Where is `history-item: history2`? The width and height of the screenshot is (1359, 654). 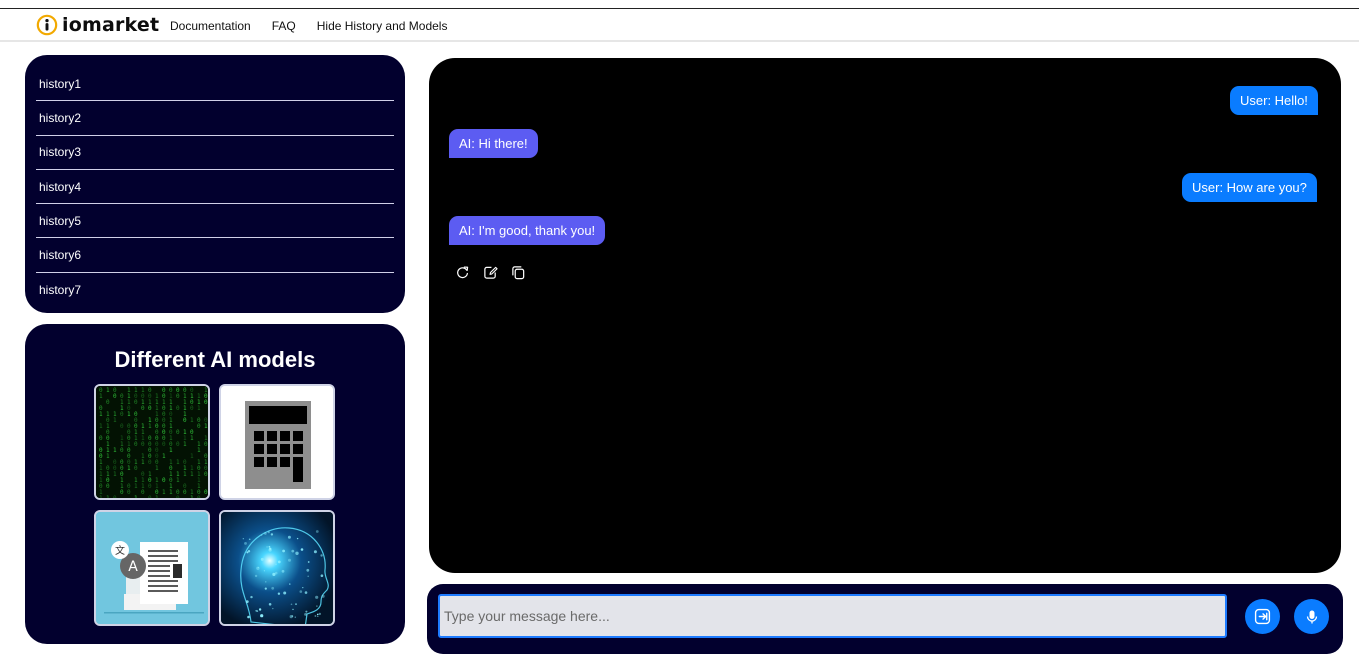 history-item: history2 is located at coordinates (215, 118).